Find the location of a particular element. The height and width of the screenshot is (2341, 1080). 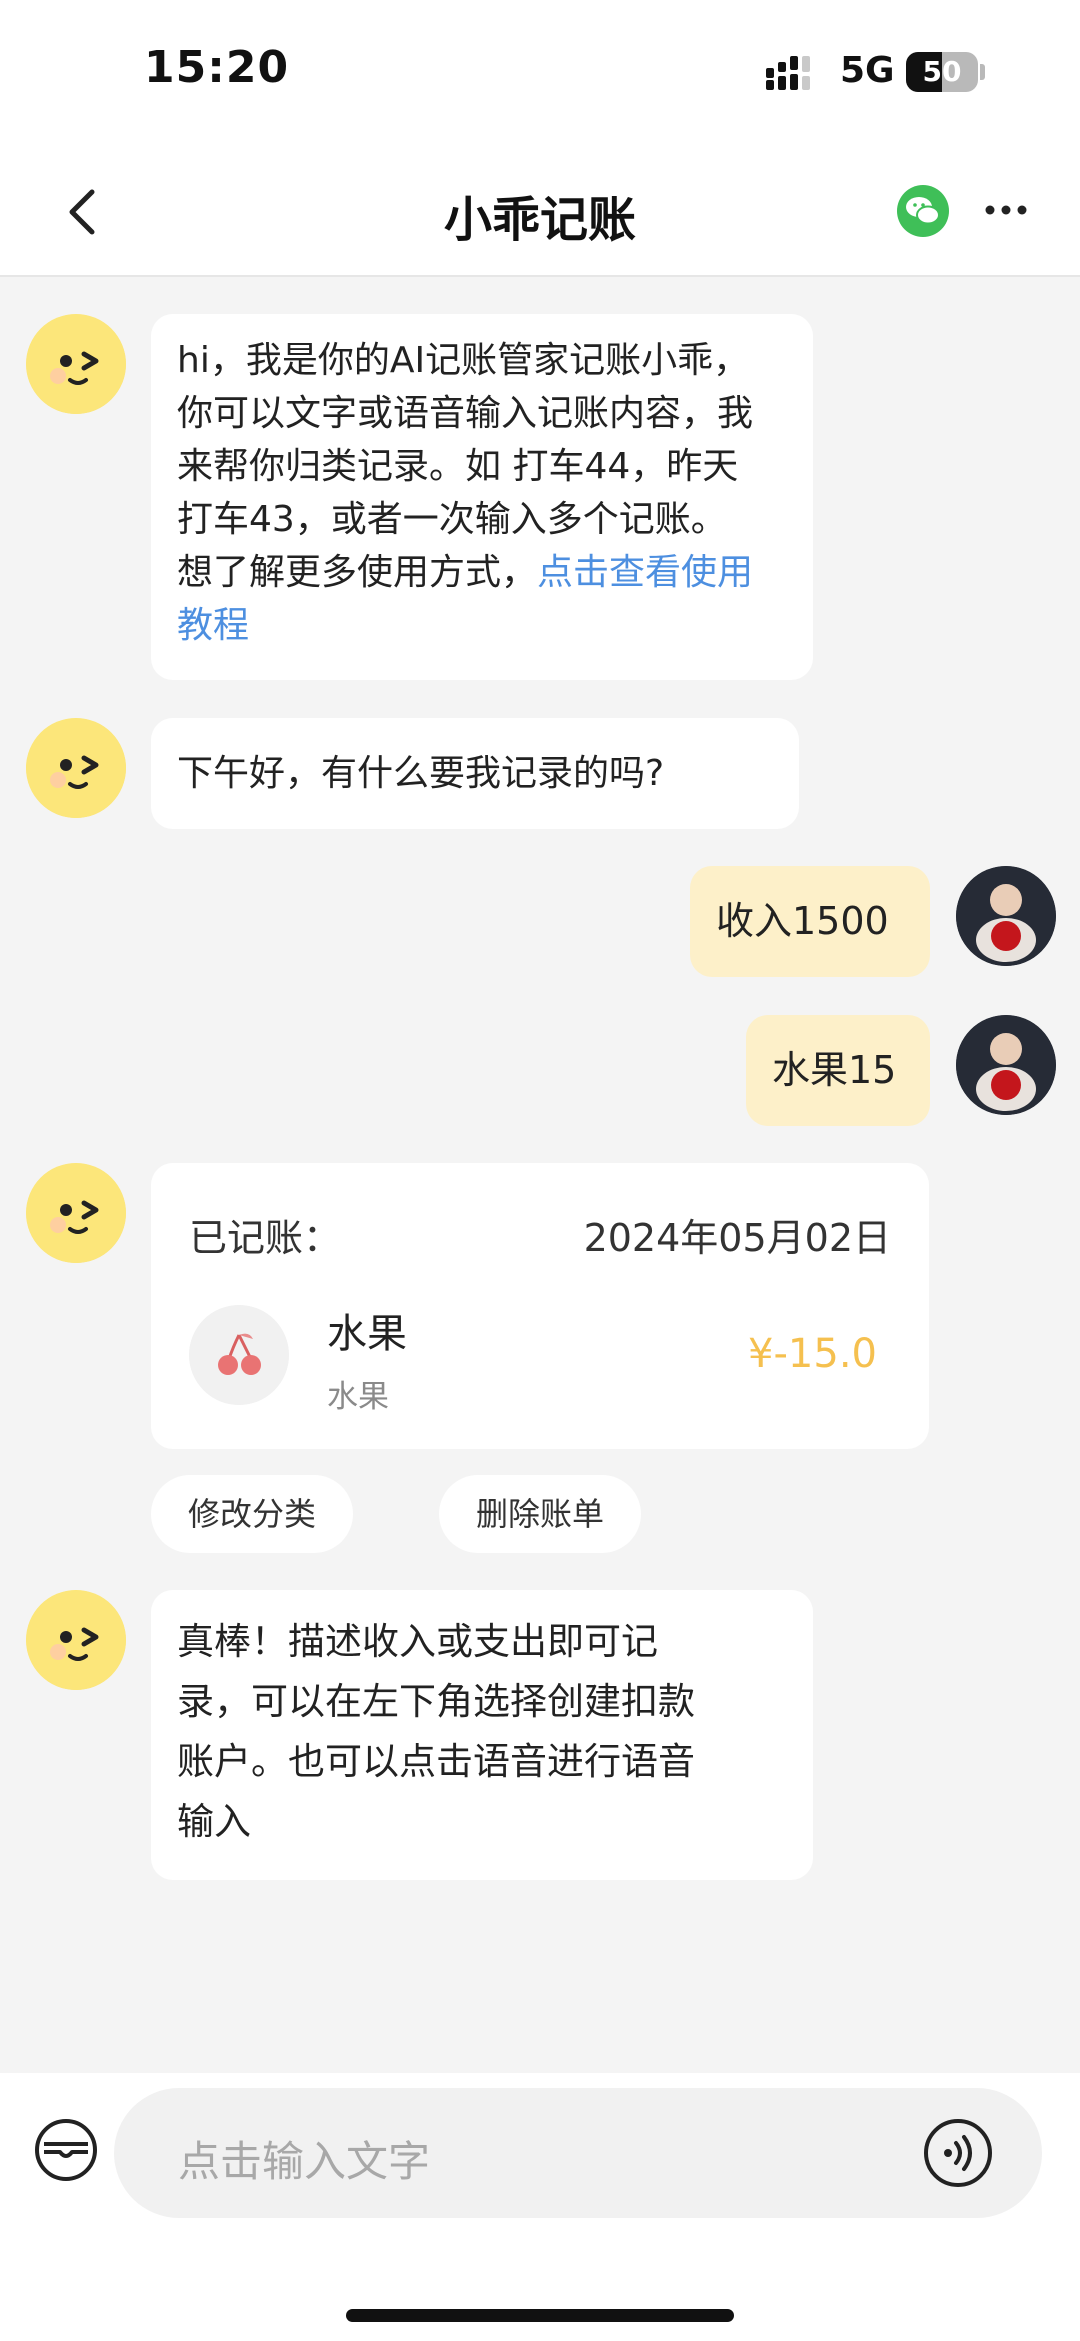

signal-icon is located at coordinates (788, 73).